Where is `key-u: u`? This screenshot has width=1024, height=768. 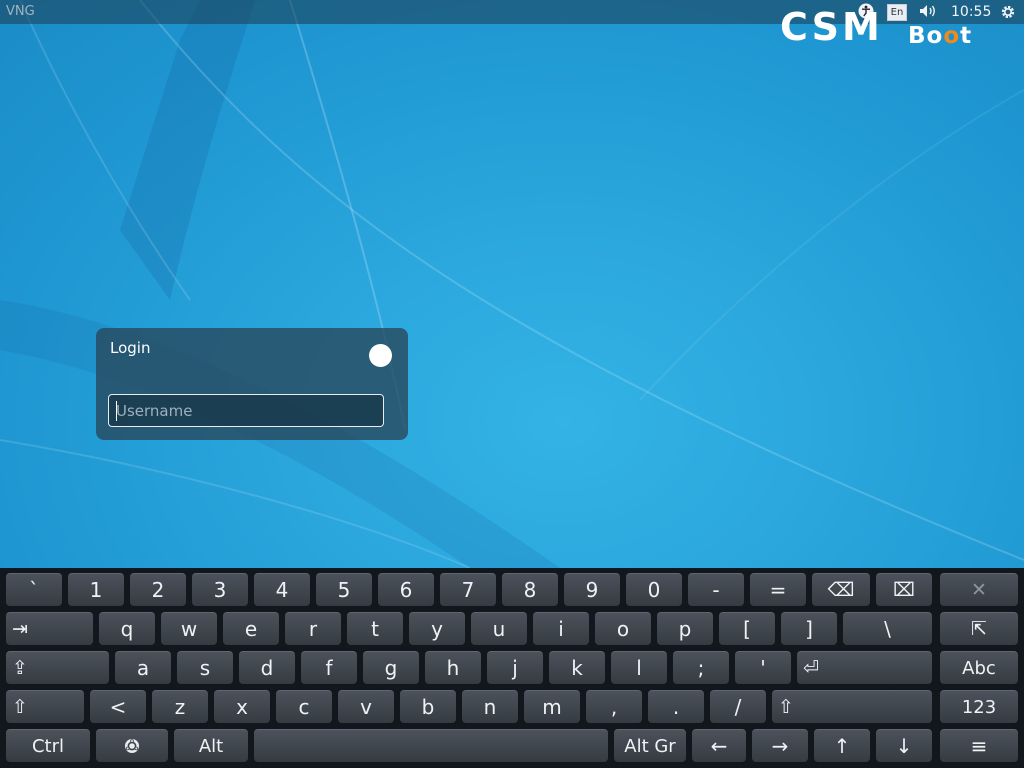
key-u: u is located at coordinates (499, 628).